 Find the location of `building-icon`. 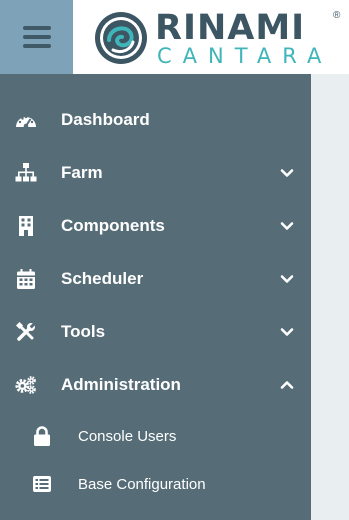

building-icon is located at coordinates (26, 226).